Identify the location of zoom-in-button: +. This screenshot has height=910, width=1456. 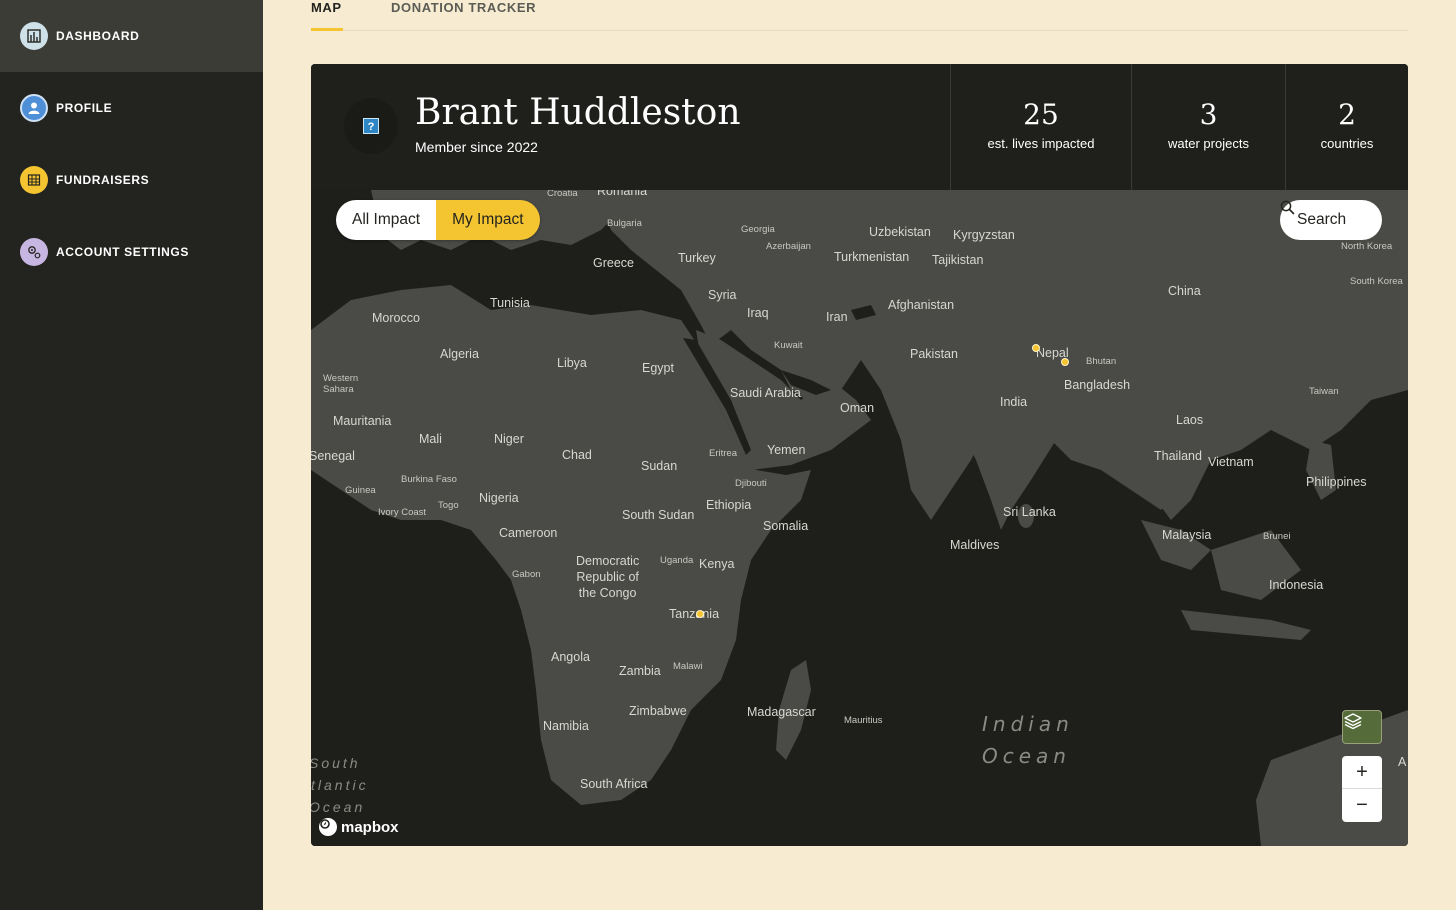
(1362, 772).